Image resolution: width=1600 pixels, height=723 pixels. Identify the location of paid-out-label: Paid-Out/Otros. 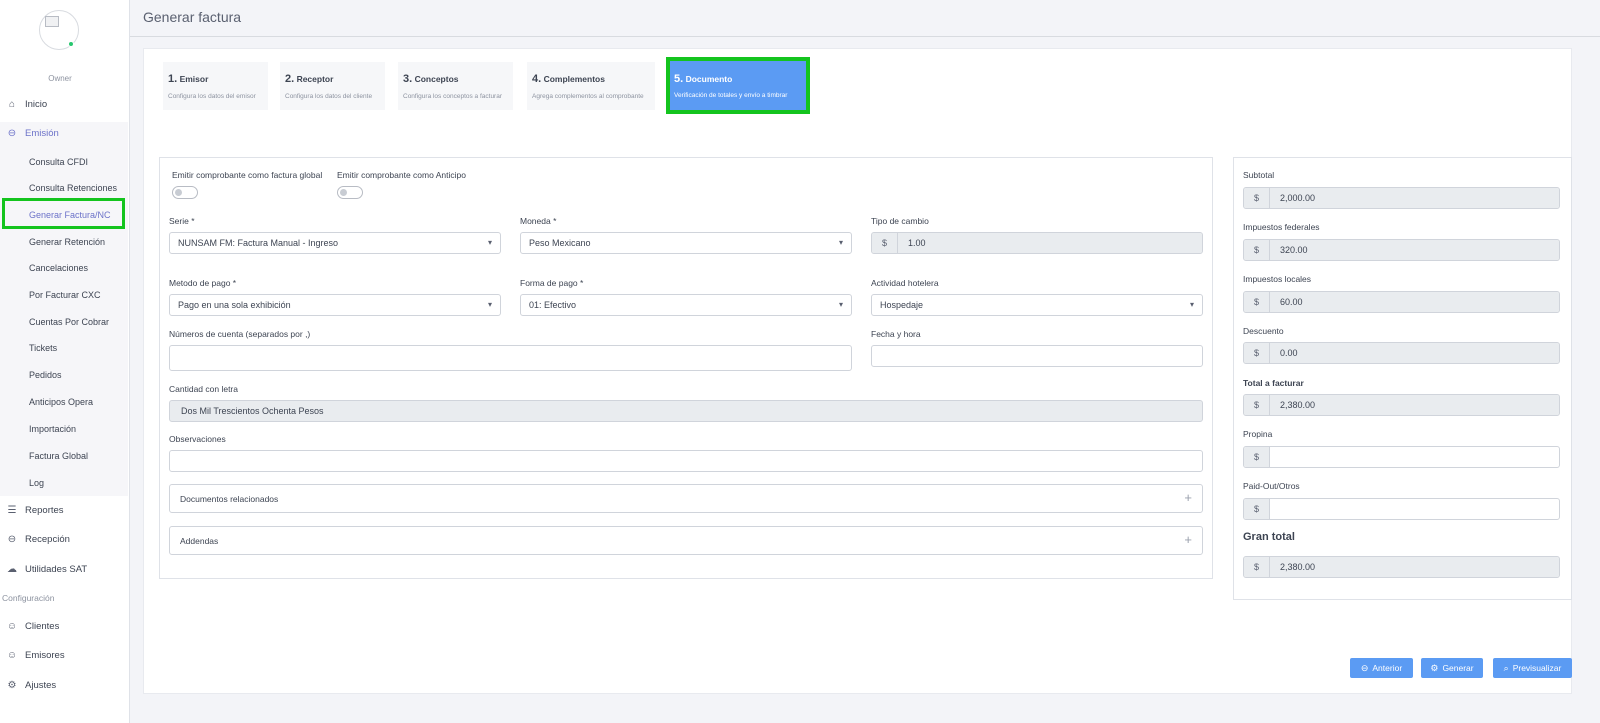
(1271, 486).